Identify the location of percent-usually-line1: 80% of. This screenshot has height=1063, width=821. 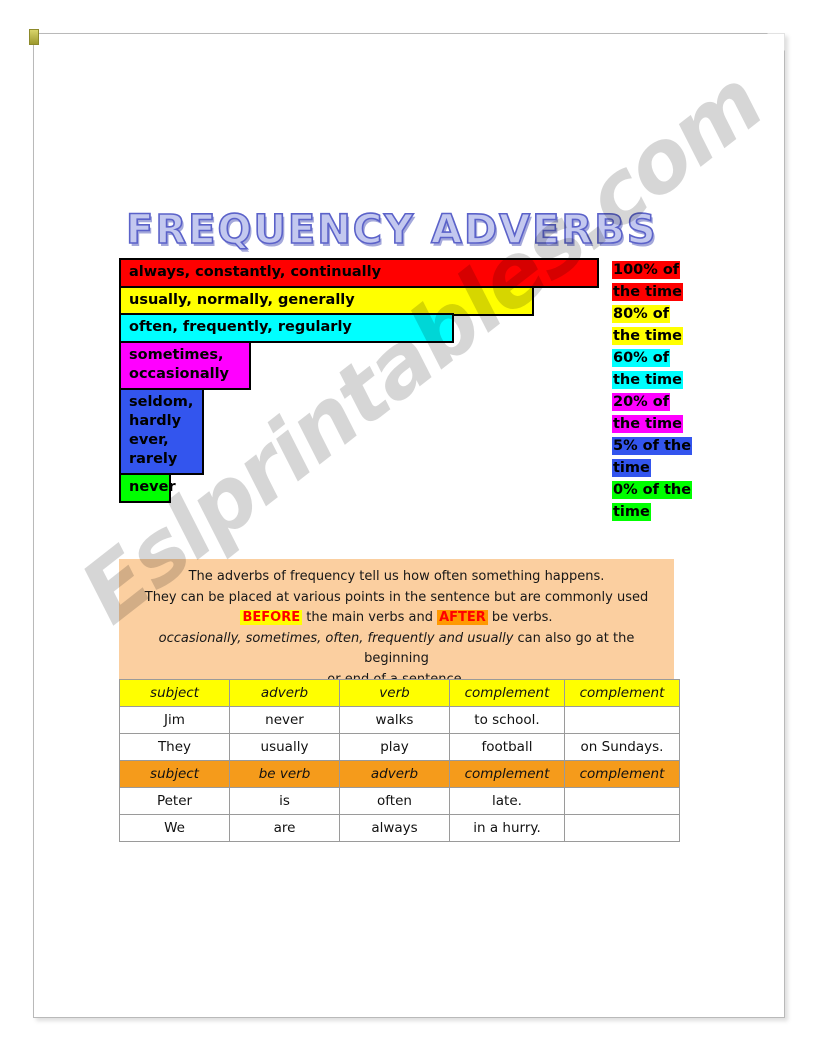
(641, 314).